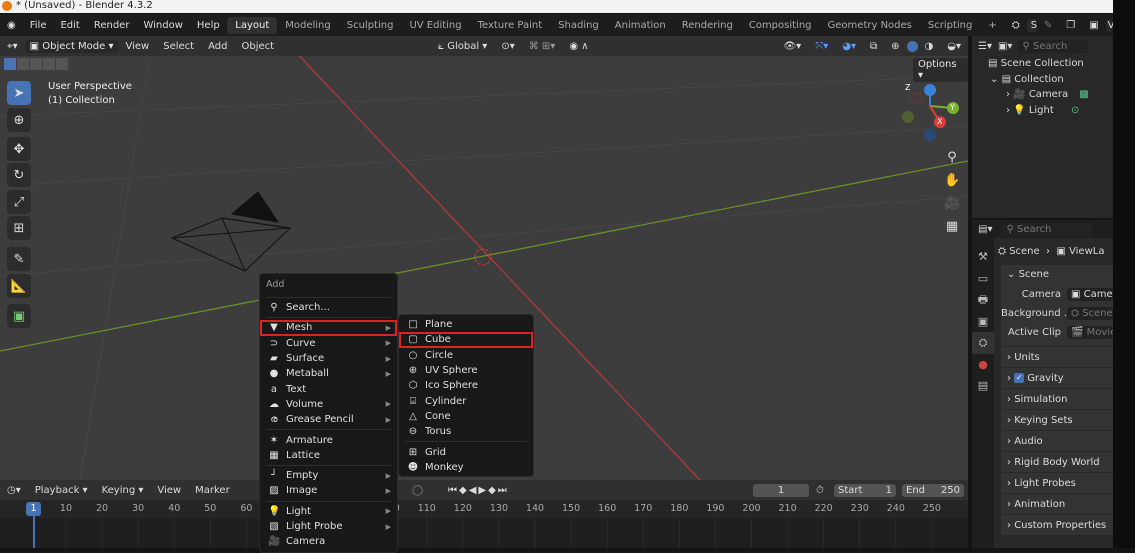 This screenshot has height=553, width=1135. I want to click on move-tool-icon: ✥, so click(19, 149).